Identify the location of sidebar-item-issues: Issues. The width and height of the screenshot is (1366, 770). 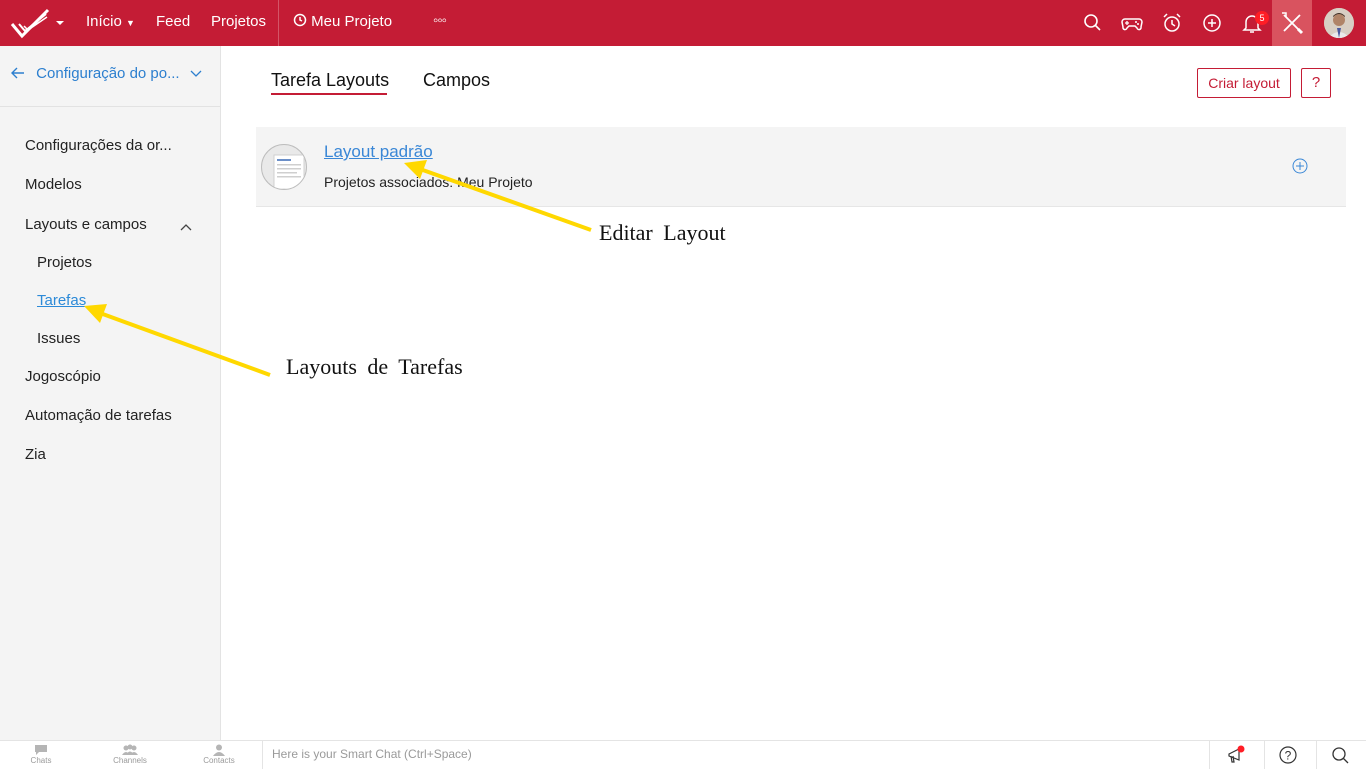
(58, 338).